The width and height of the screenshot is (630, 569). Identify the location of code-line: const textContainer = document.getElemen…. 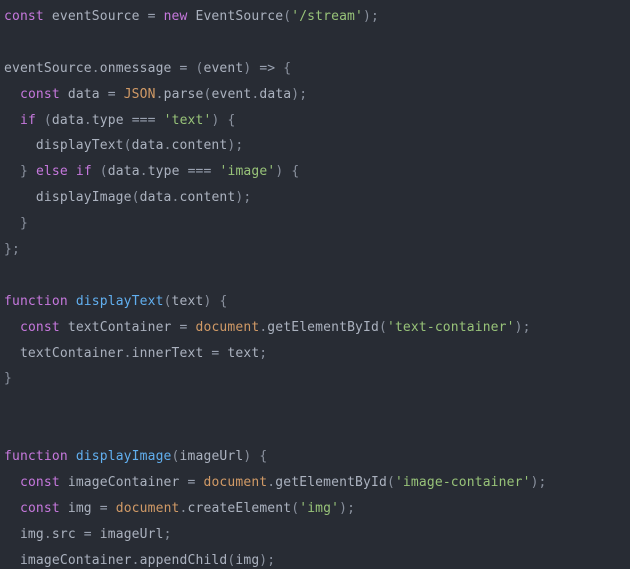
(317, 328).